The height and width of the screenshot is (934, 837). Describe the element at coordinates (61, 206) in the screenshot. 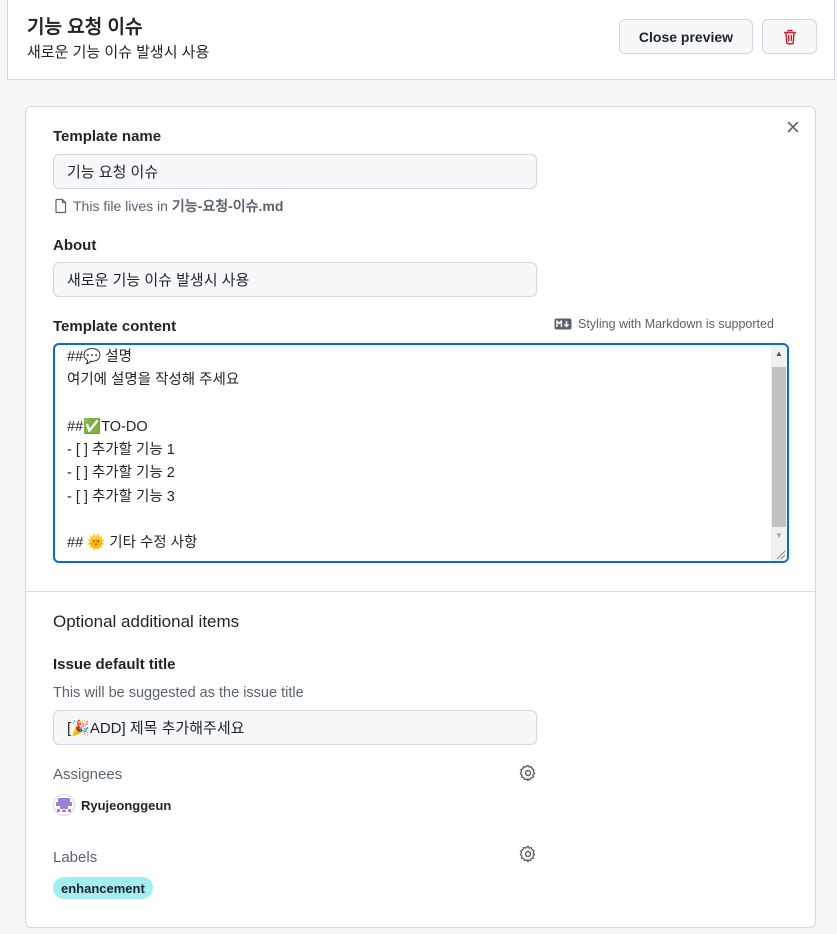

I see `file-icon` at that location.